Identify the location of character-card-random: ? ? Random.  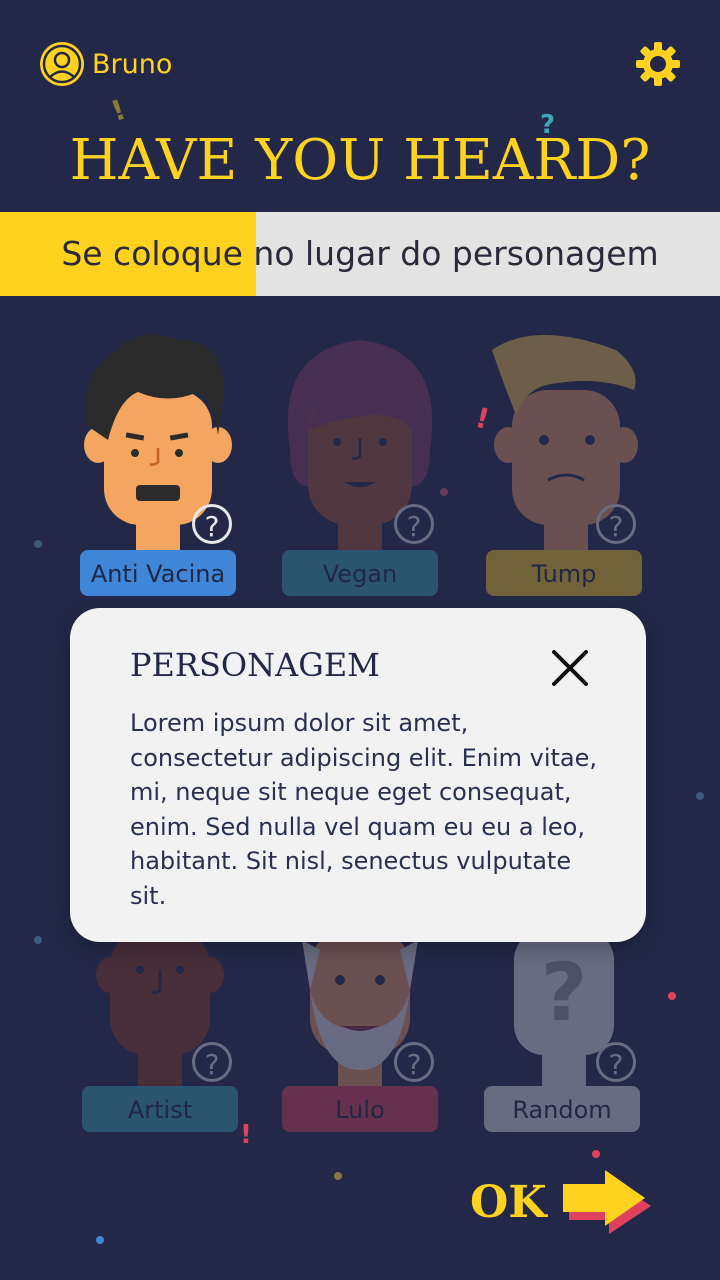
(564, 1035).